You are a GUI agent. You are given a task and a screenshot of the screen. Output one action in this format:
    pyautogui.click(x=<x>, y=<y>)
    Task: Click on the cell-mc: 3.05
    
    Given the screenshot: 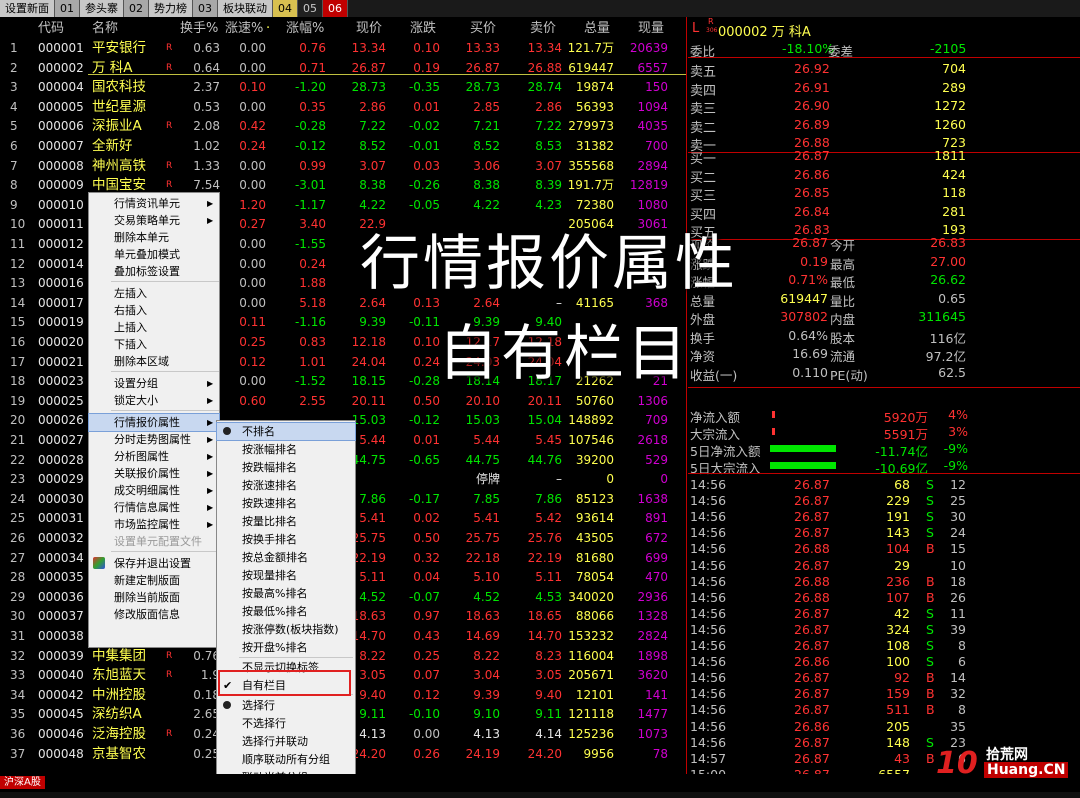 What is the action you would take?
    pyautogui.click(x=548, y=675)
    